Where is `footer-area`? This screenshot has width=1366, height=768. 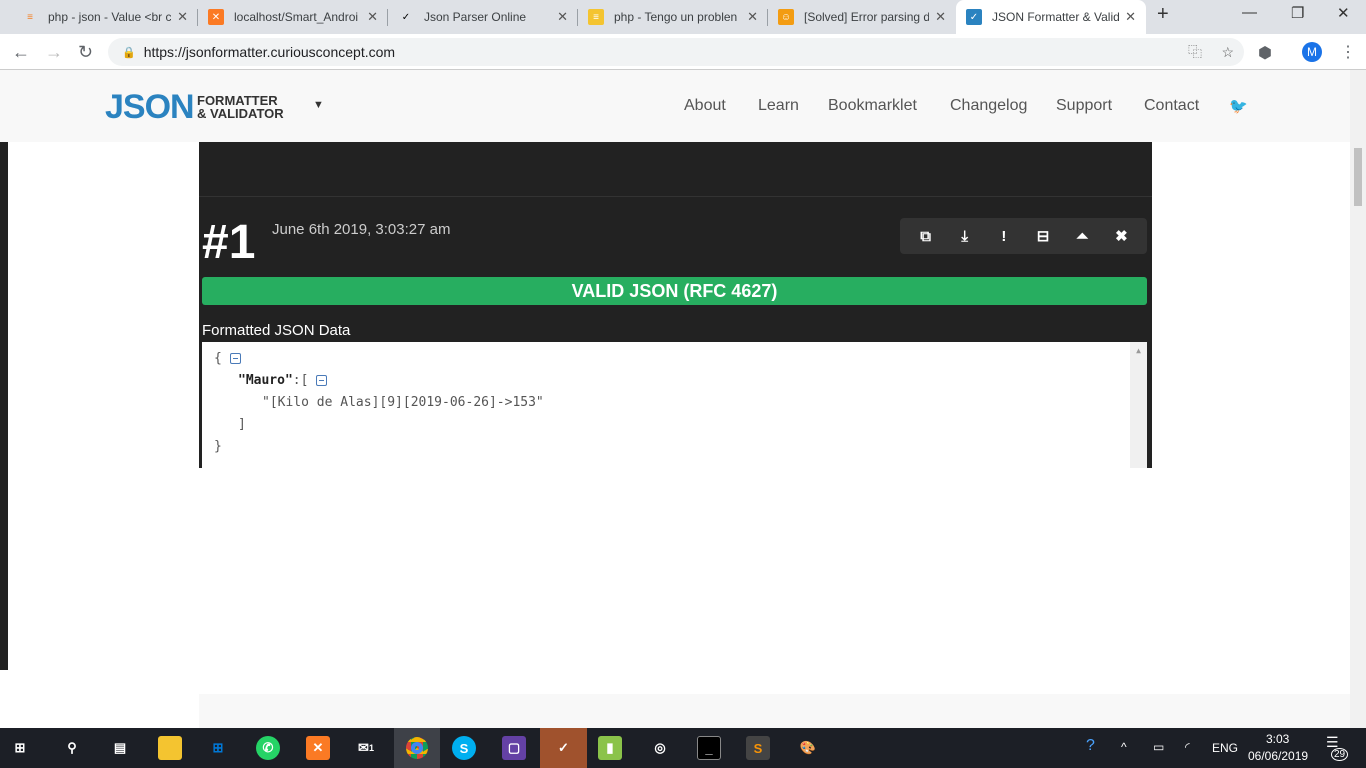
footer-area is located at coordinates (774, 711).